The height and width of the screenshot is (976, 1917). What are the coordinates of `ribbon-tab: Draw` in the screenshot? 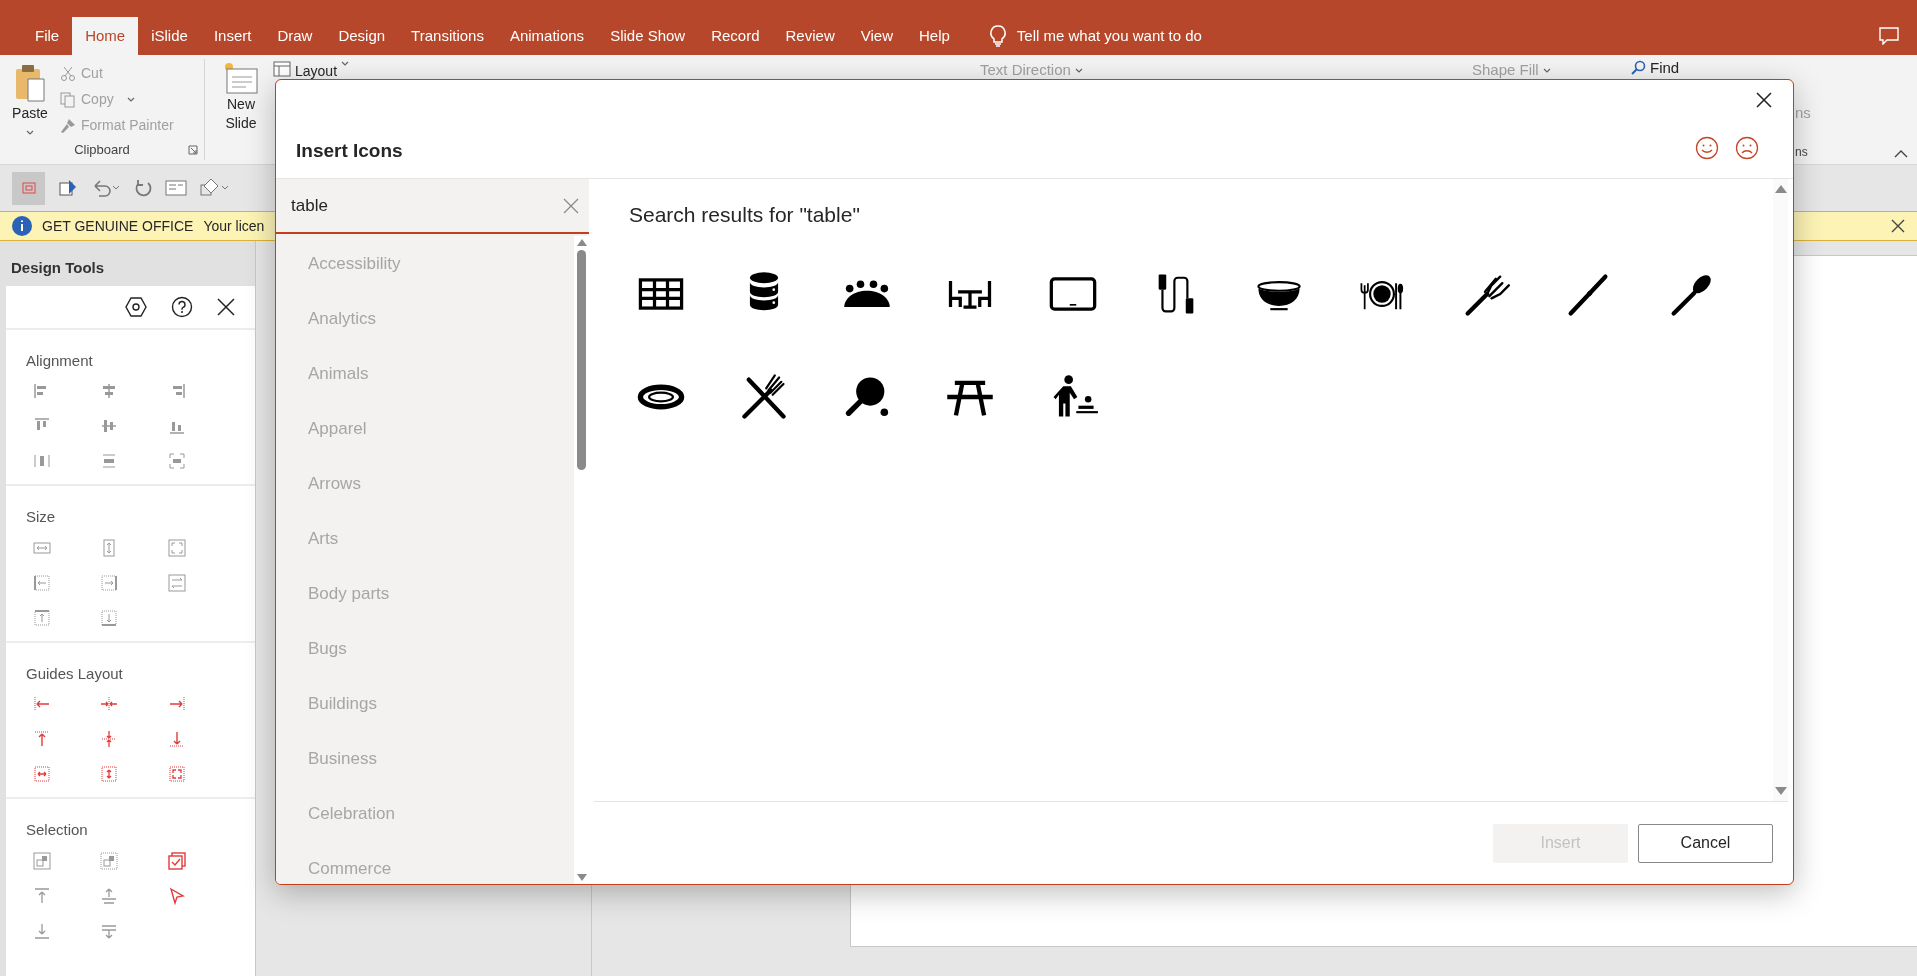 It's located at (295, 36).